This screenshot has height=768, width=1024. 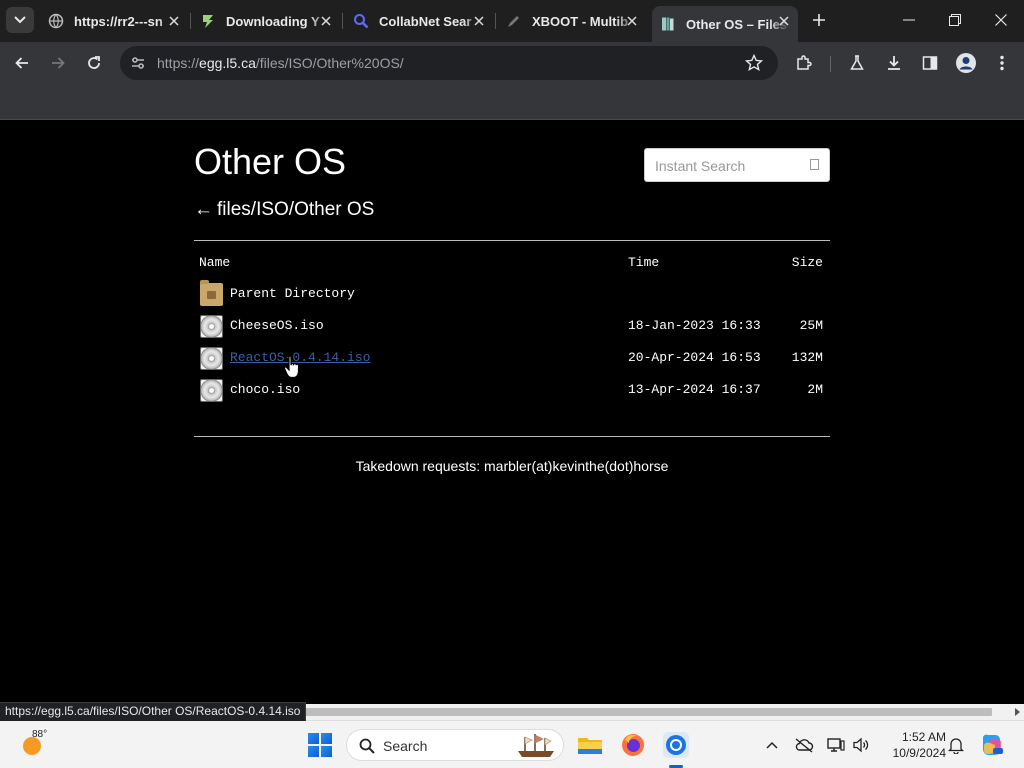 I want to click on cloud-offline-icon, so click(x=804, y=745).